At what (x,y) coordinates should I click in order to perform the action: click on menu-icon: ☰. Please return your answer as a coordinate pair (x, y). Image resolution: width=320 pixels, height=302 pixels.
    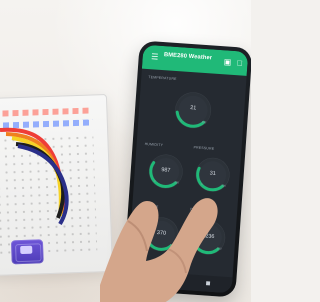
    Looking at the image, I should click on (154, 57).